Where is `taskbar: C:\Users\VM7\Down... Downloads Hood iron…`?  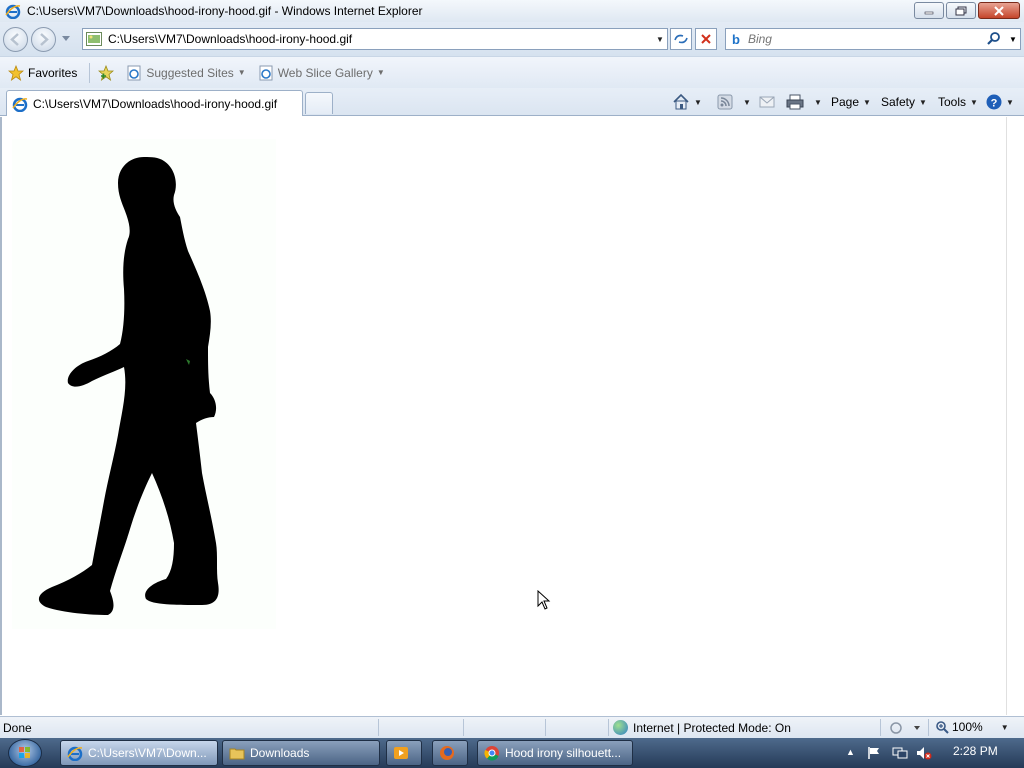
taskbar: C:\Users\VM7\Down... Downloads Hood iron… is located at coordinates (512, 753).